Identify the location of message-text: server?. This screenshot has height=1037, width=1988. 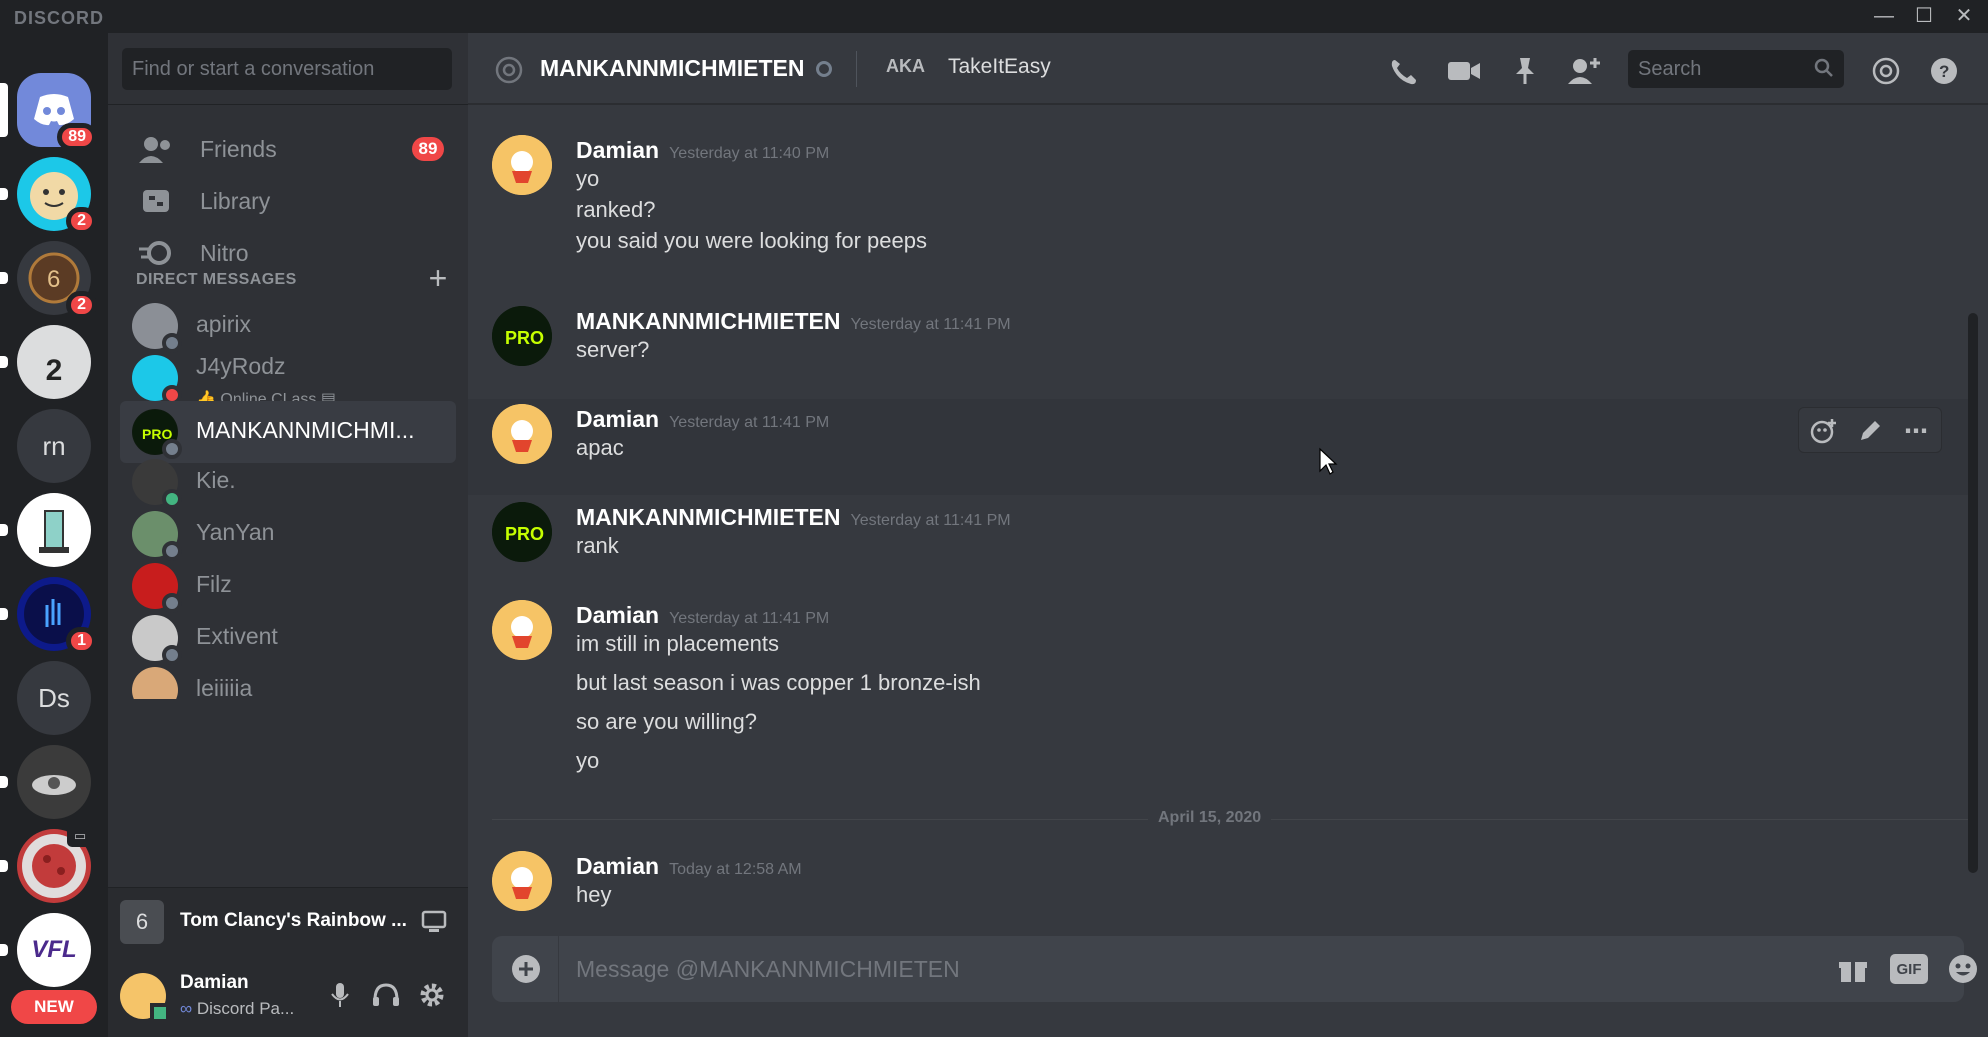
(613, 349).